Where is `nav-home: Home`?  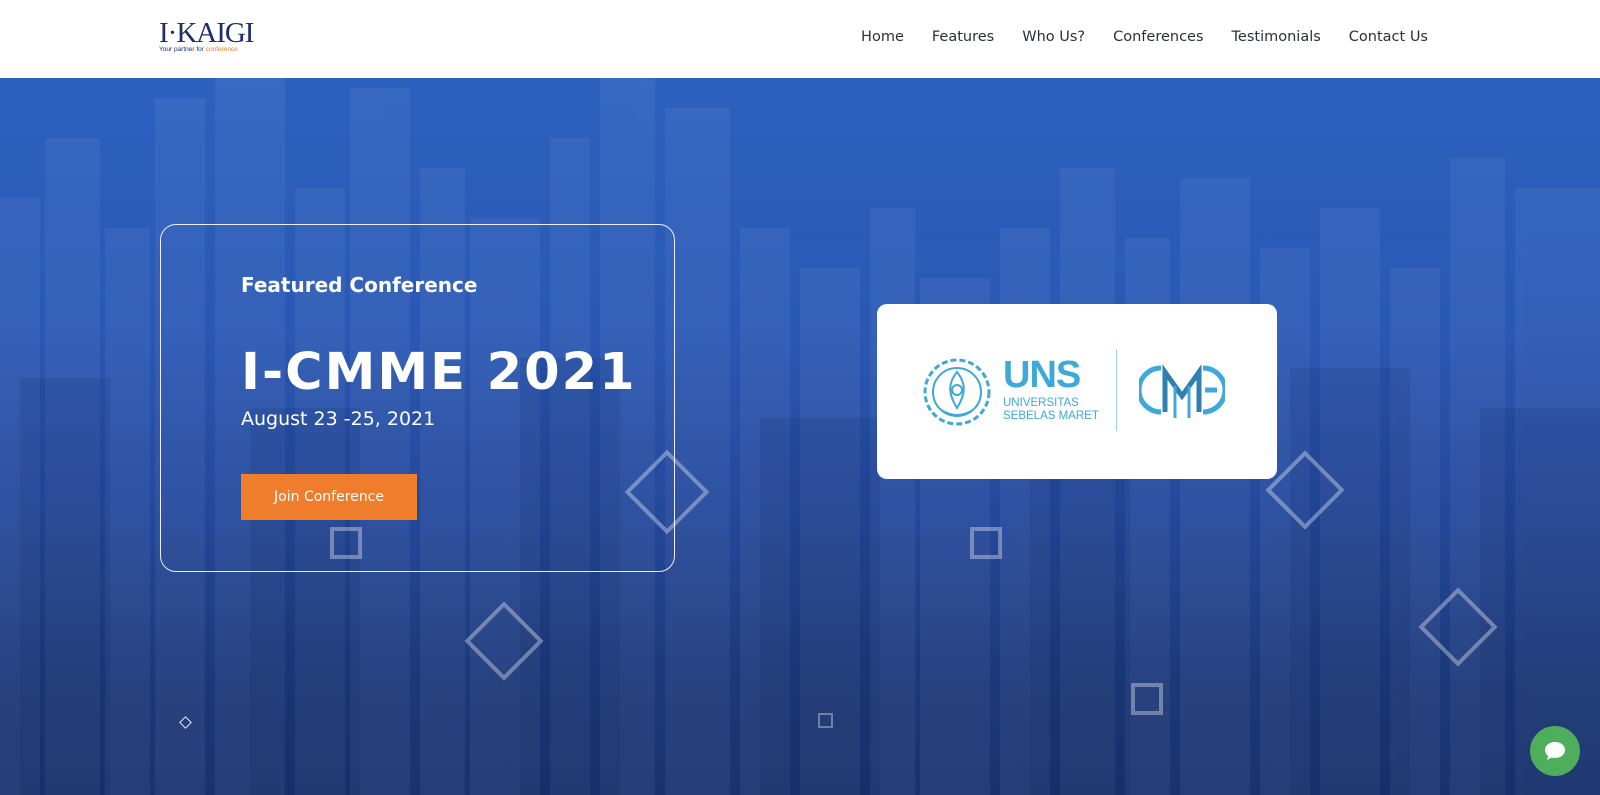 nav-home: Home is located at coordinates (882, 37).